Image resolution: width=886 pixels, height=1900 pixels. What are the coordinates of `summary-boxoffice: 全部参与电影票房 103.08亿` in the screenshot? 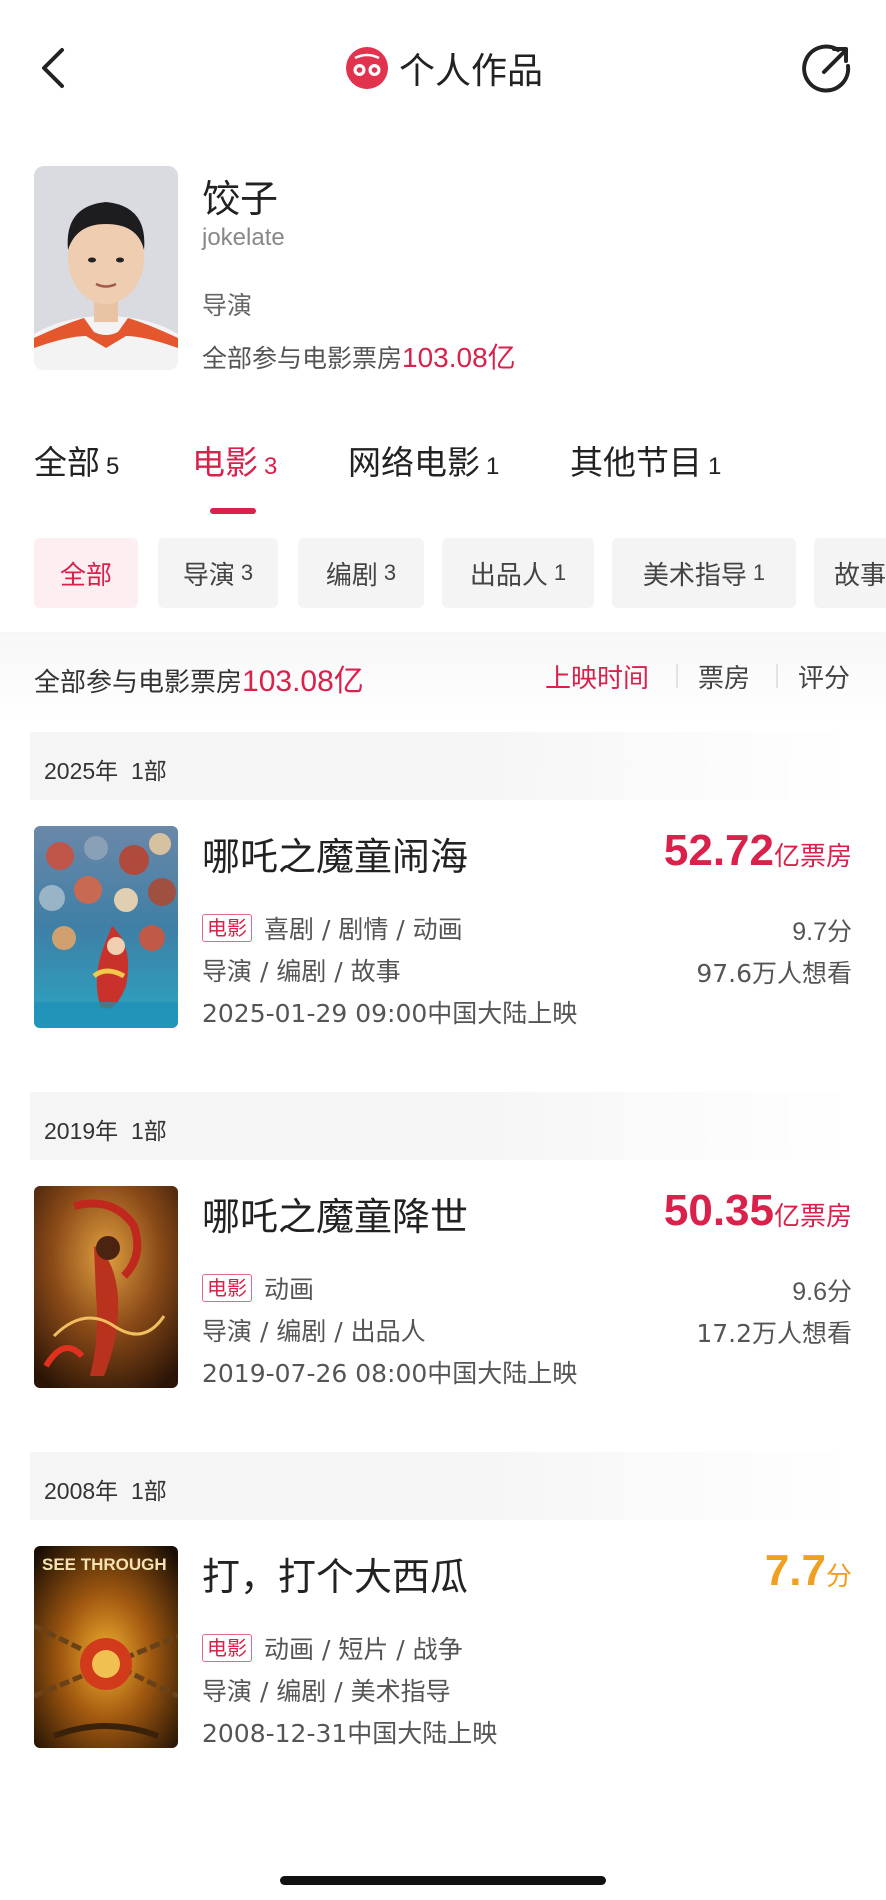 It's located at (199, 678).